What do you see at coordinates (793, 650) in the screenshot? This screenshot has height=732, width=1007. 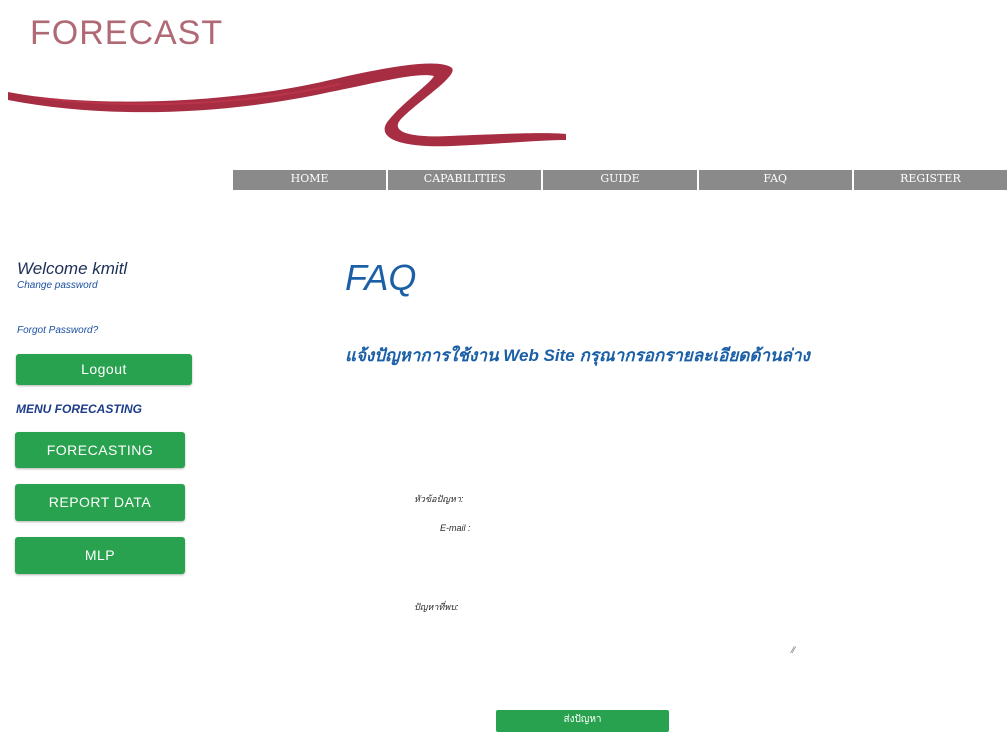 I see `textarea-resize-handle-icon: ⁄⁄` at bounding box center [793, 650].